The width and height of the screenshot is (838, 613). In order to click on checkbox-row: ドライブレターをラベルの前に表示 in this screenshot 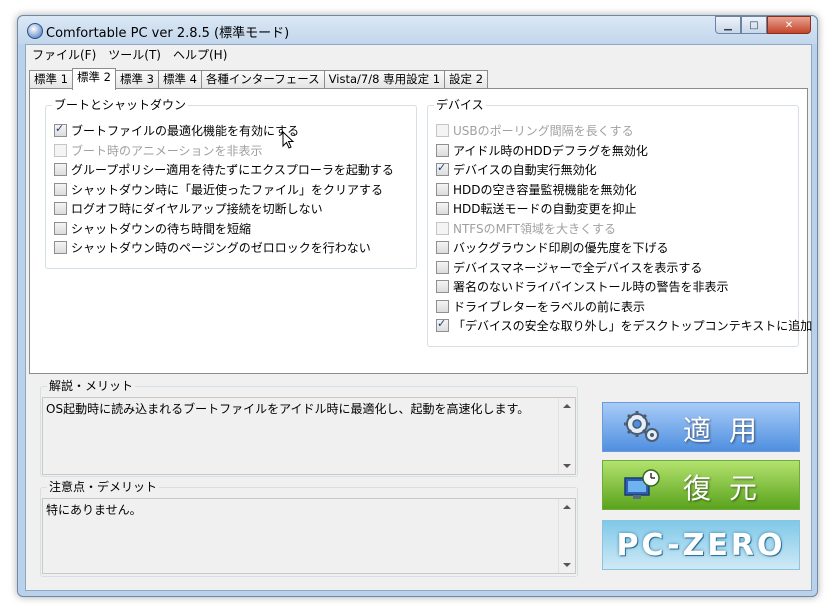, I will do `click(624, 307)`.